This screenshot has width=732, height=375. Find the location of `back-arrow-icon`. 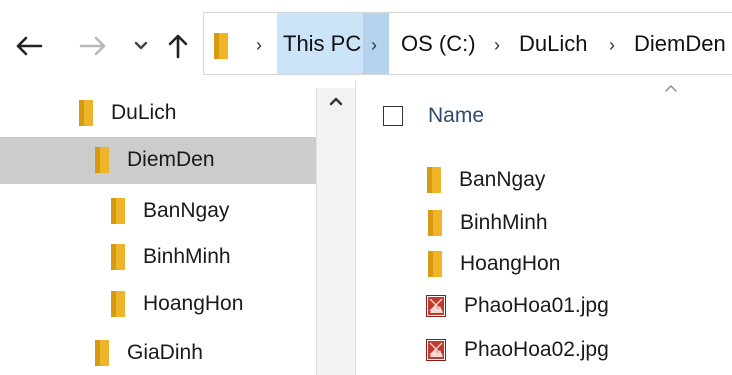

back-arrow-icon is located at coordinates (29, 46).